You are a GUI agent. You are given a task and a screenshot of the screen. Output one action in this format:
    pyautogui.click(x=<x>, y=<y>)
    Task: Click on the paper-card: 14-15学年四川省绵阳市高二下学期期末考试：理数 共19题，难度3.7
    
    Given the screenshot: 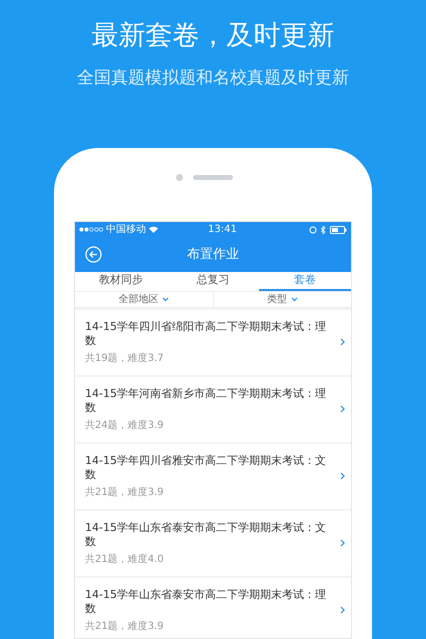 What is the action you would take?
    pyautogui.click(x=213, y=342)
    